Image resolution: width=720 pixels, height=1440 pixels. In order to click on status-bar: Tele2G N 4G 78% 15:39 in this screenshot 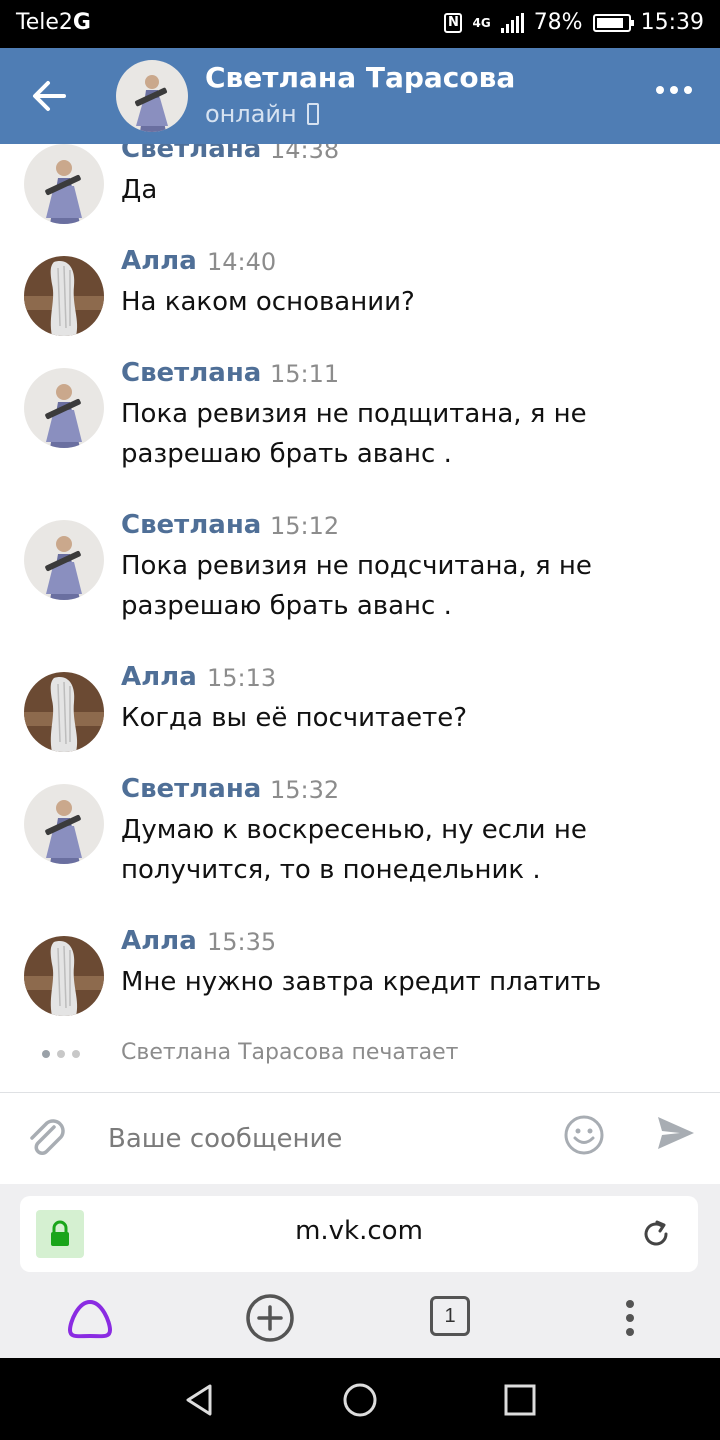, I will do `click(360, 24)`.